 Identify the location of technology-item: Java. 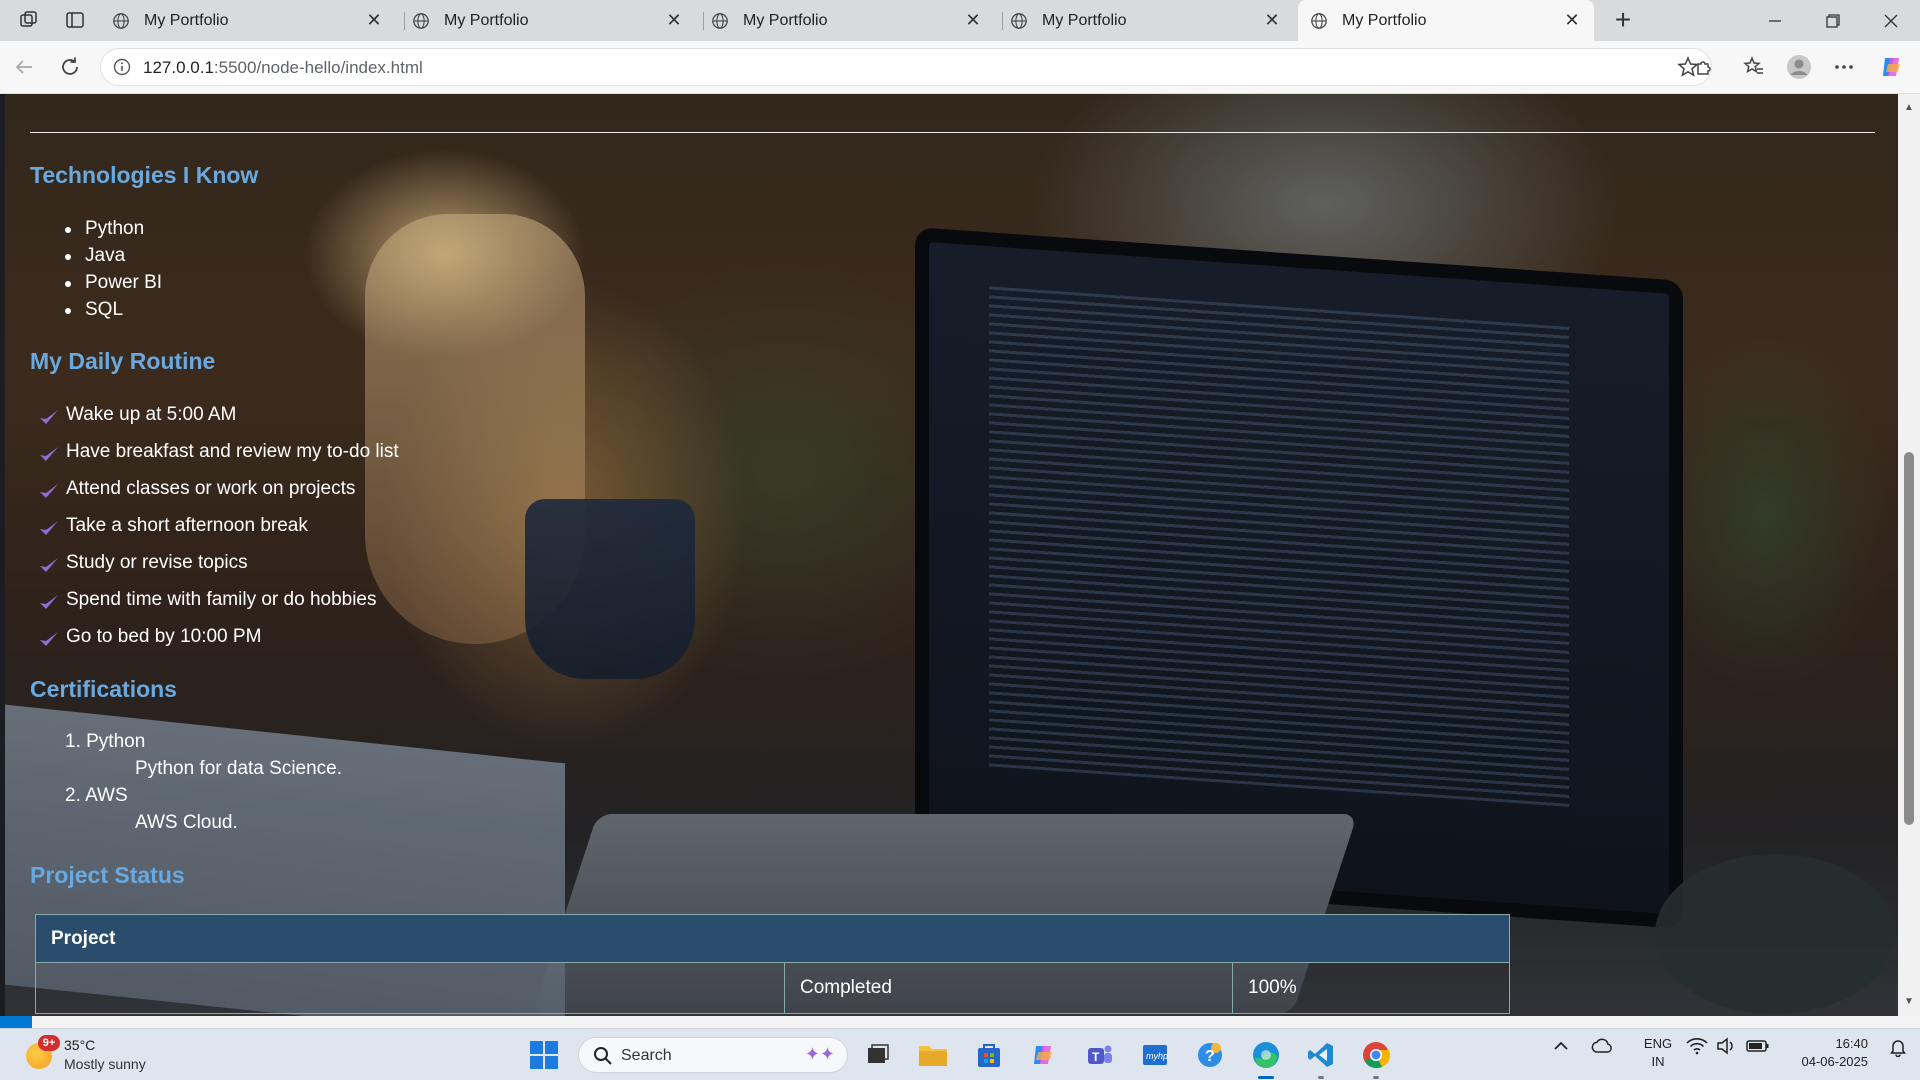
(95, 255).